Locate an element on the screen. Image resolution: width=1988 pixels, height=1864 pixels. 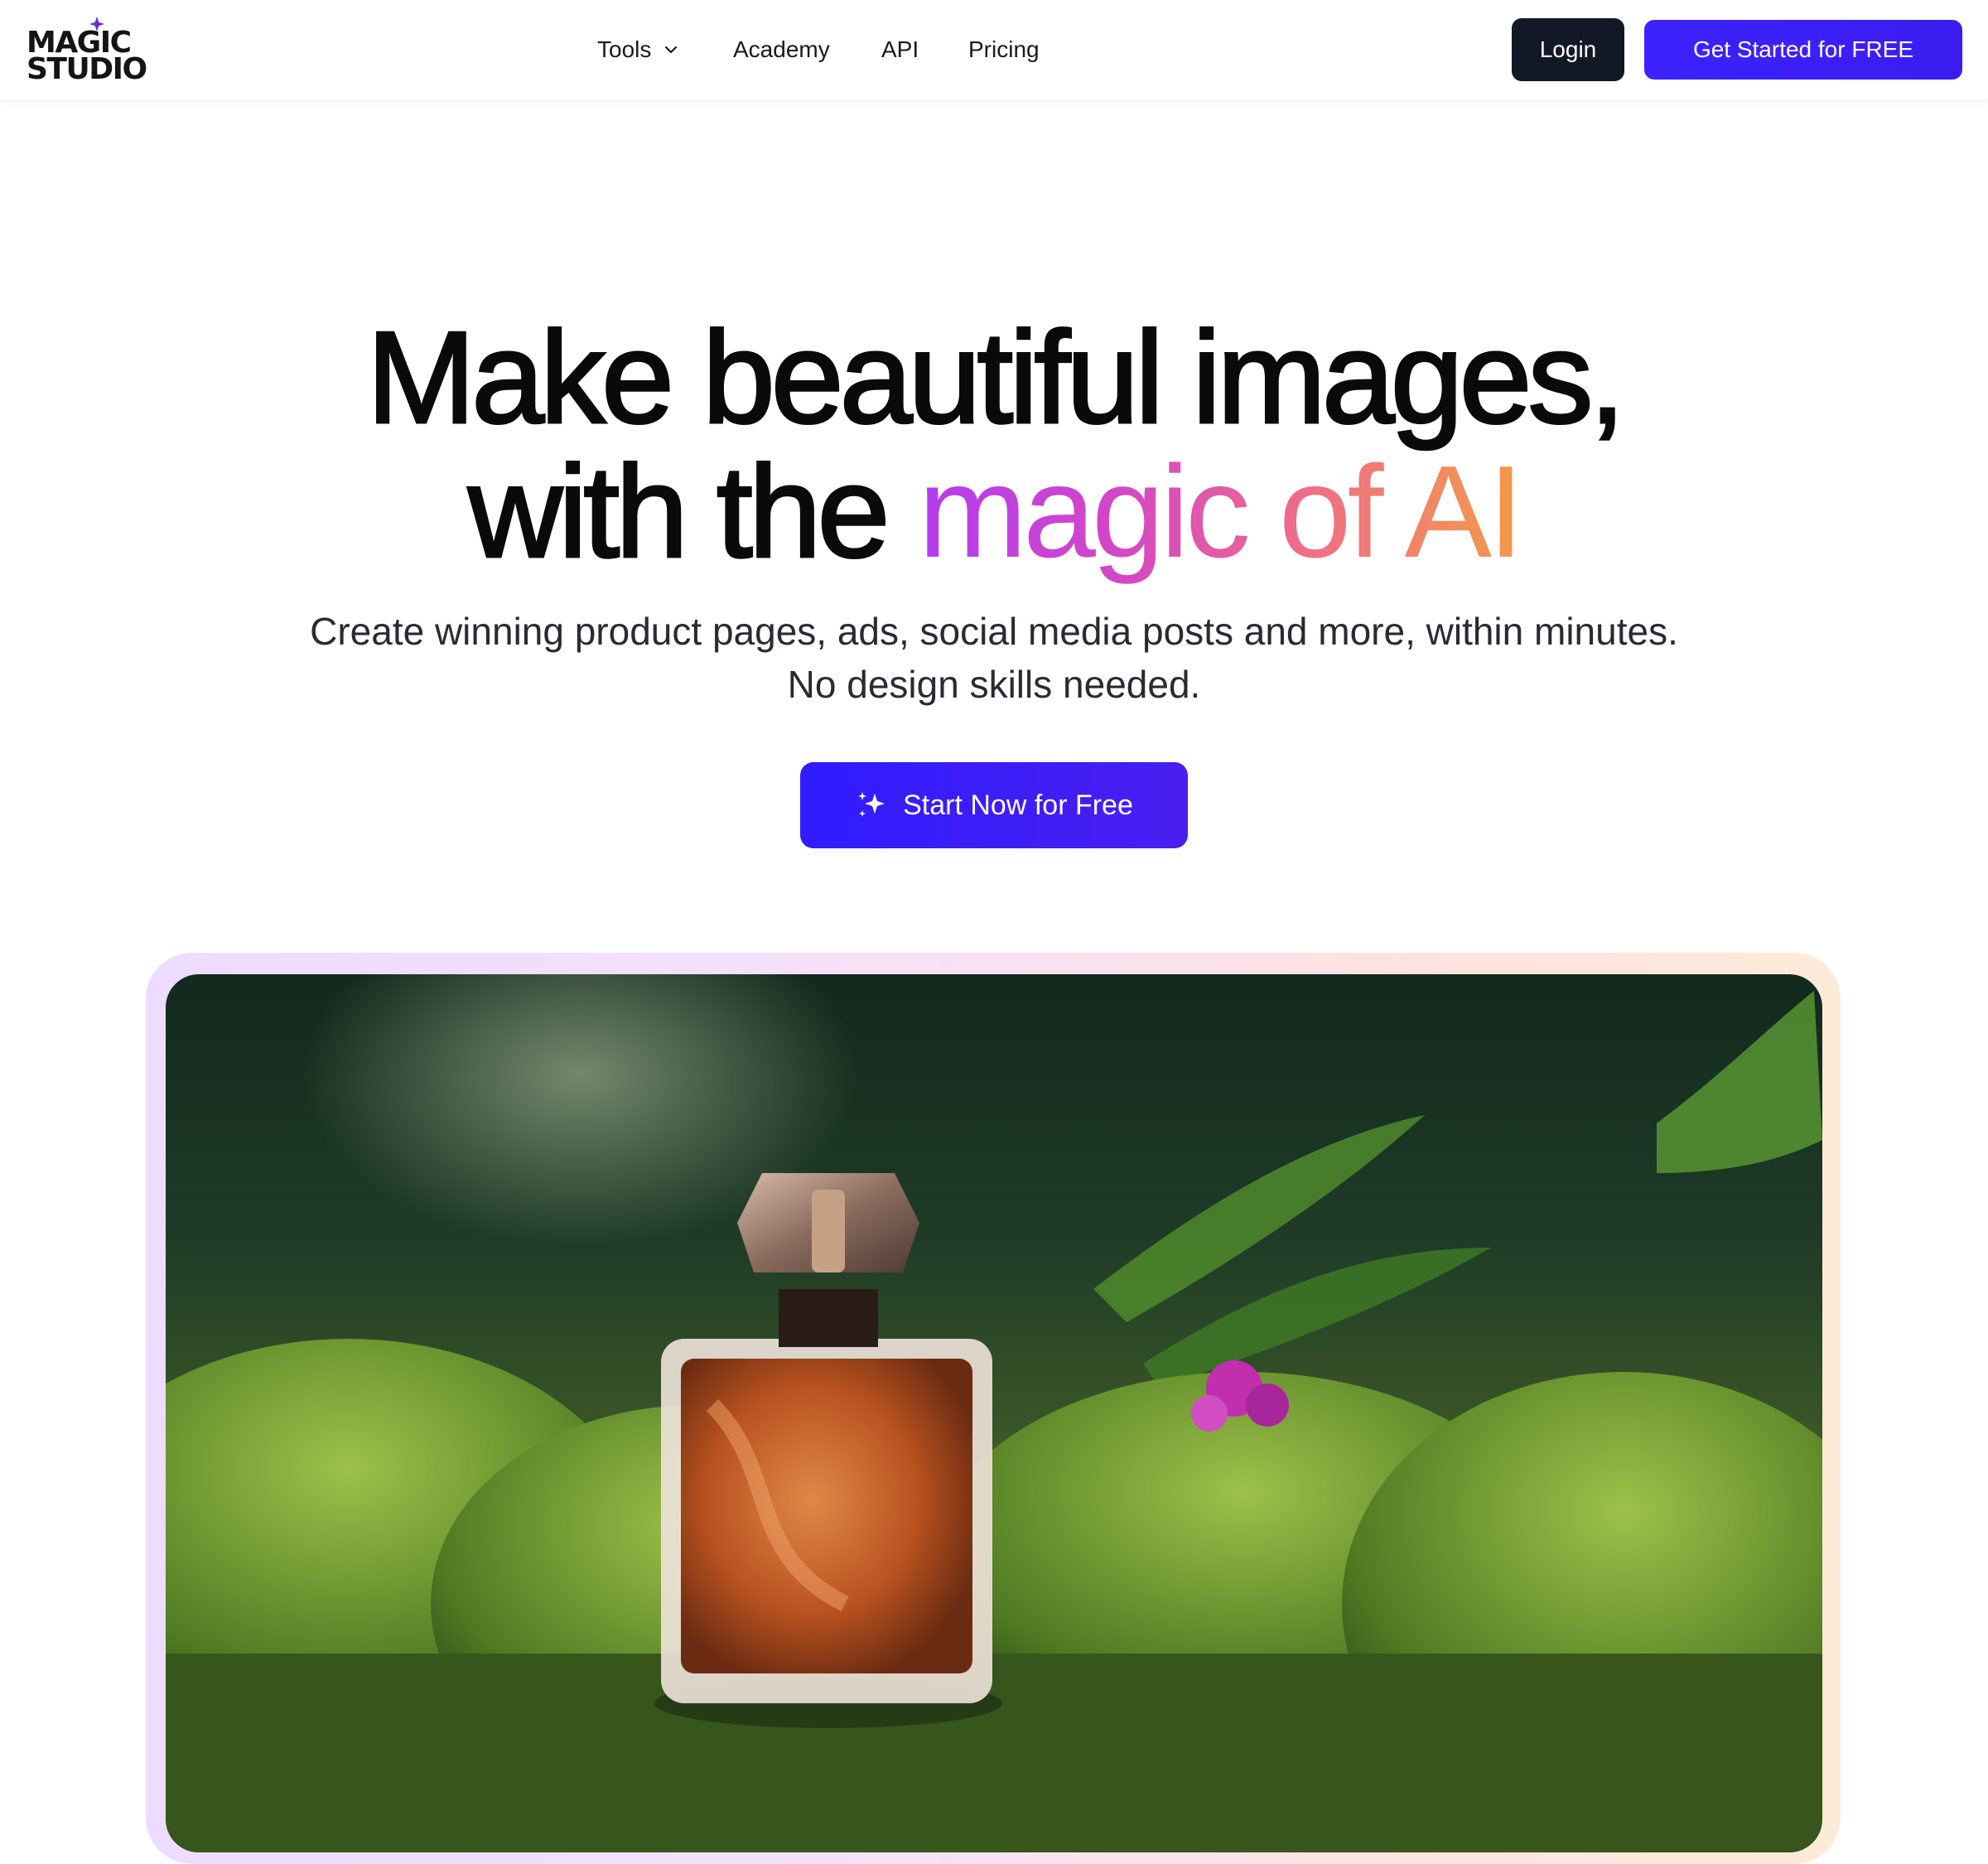
hero-headline-line2: with the magic of AI is located at coordinates (994, 512).